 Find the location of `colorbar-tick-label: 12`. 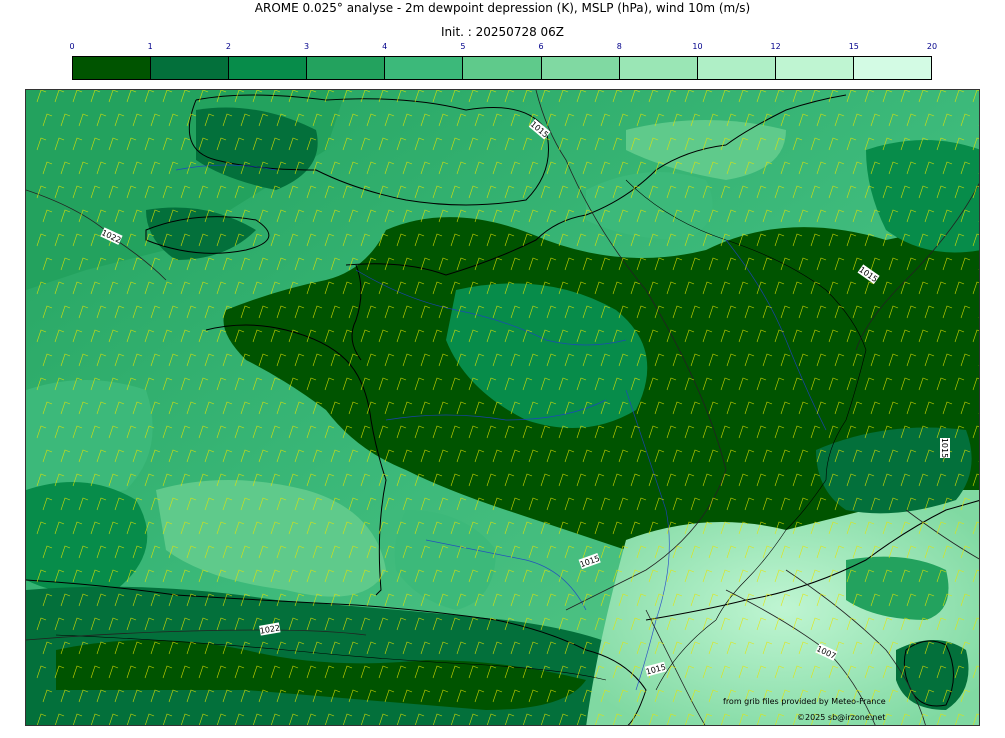

colorbar-tick-label: 12 is located at coordinates (775, 46).